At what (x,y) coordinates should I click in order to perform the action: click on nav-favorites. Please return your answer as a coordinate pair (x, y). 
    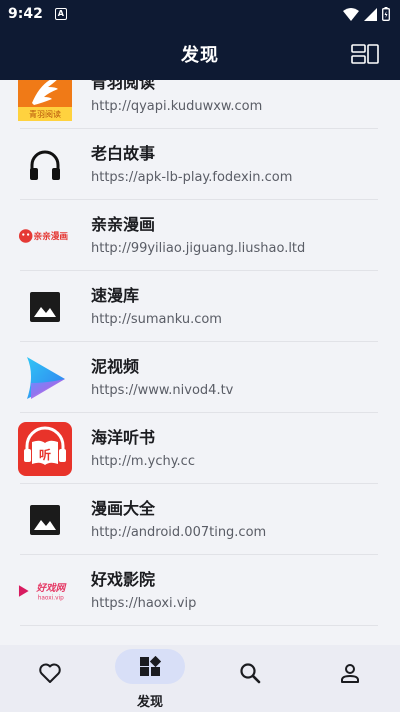
    Looking at the image, I should click on (50, 678).